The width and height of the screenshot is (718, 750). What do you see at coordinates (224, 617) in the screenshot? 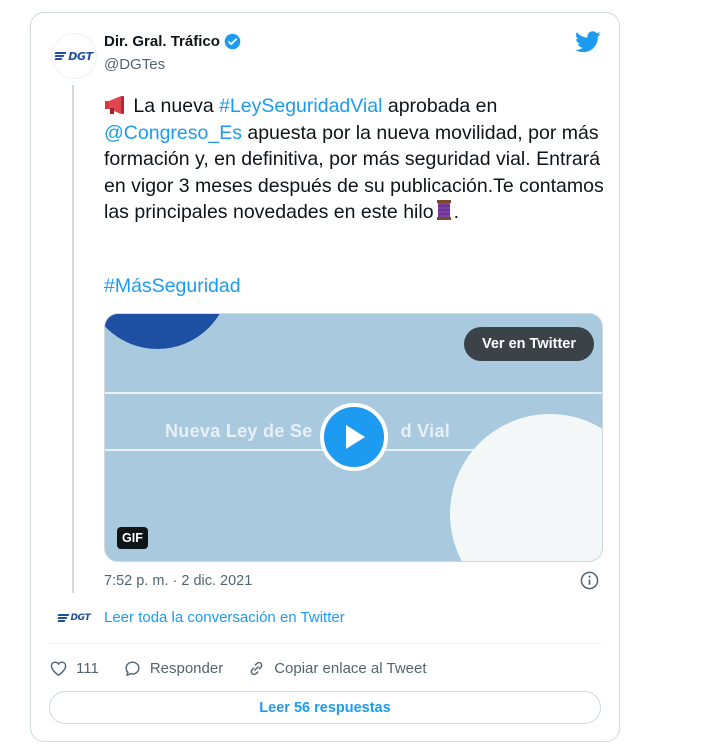
I see `read-conversation-link: Leer toda la conversación en Twitter` at bounding box center [224, 617].